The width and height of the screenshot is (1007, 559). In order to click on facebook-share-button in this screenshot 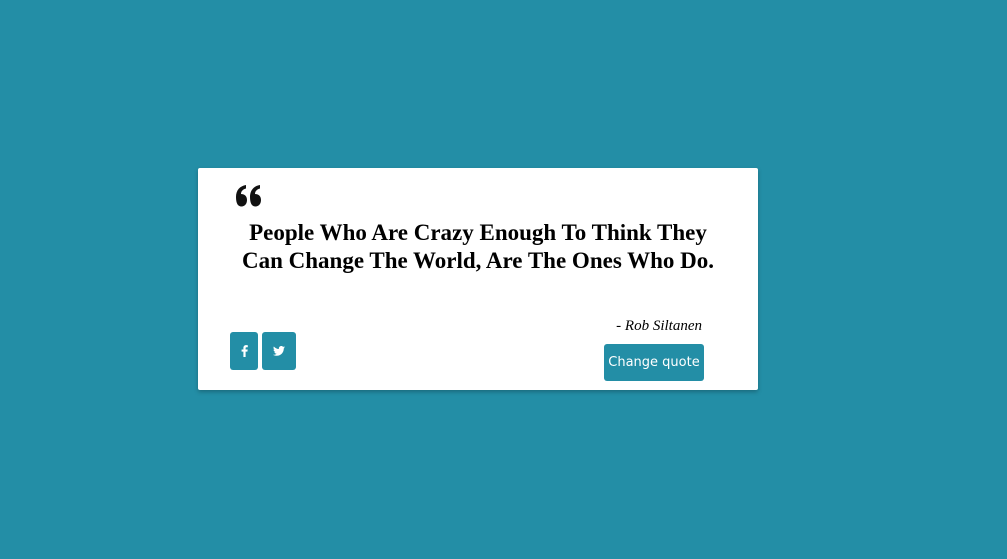, I will do `click(244, 351)`.